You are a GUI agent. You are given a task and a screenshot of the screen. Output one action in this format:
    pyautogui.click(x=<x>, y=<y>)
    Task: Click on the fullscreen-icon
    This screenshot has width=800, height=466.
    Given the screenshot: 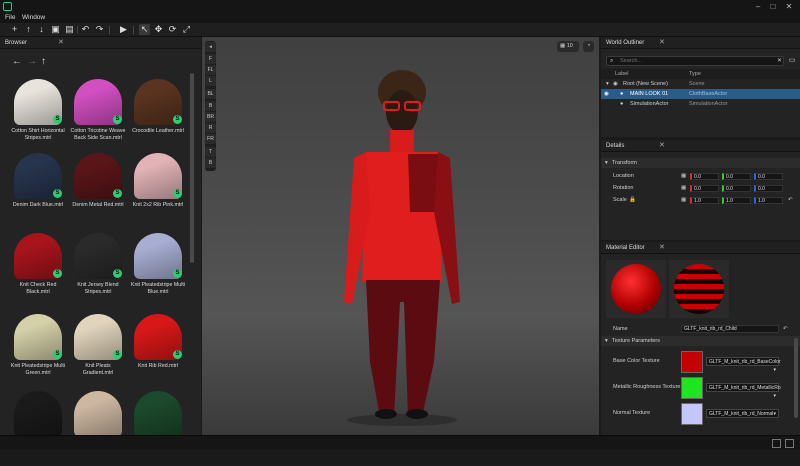 What is the action you would take?
    pyautogui.click(x=789, y=443)
    